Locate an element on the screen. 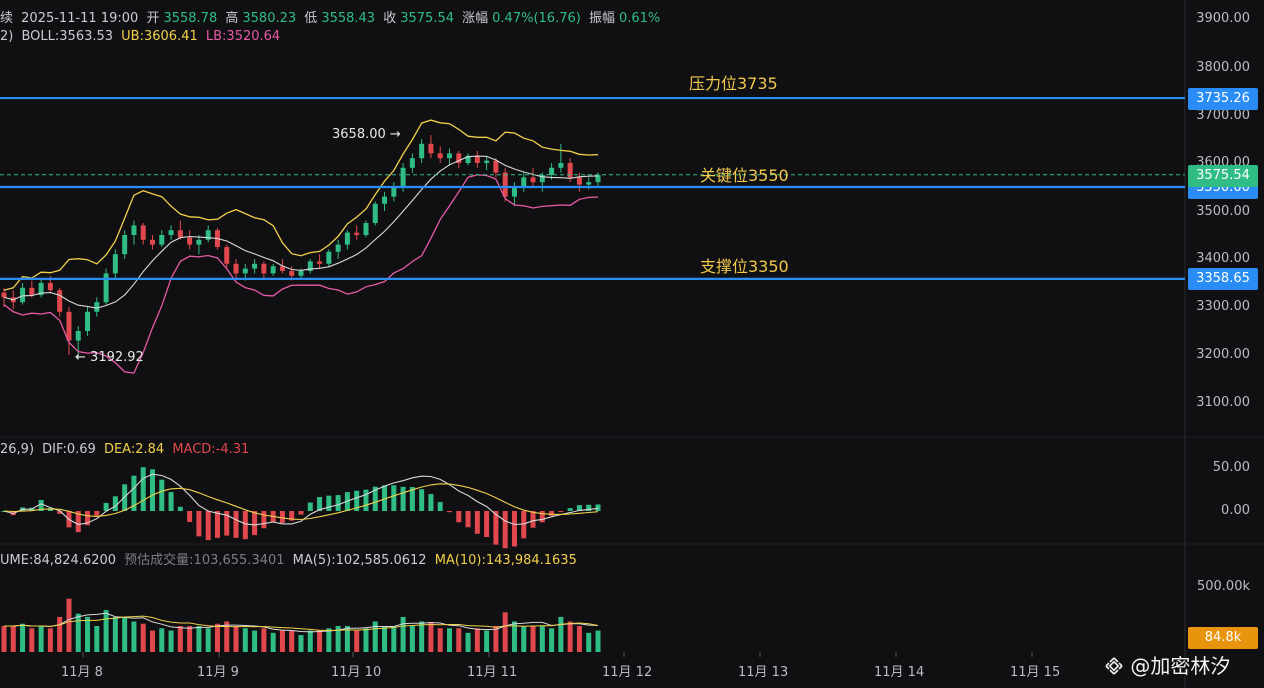  price-tick-3700: 3700.00 is located at coordinates (1223, 115).